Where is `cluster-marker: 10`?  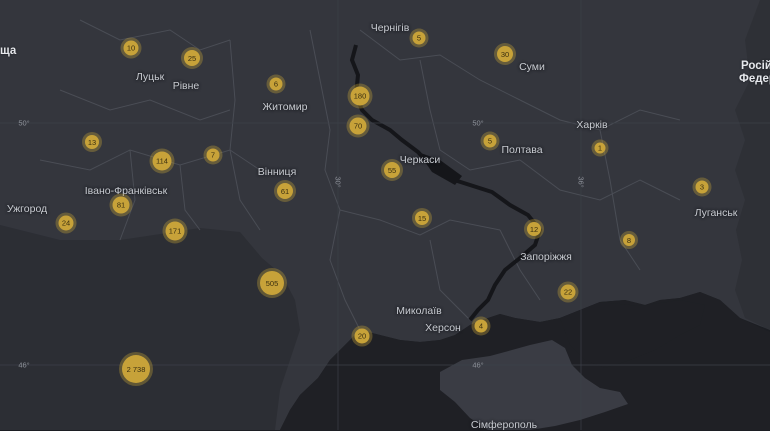 cluster-marker: 10 is located at coordinates (131, 48).